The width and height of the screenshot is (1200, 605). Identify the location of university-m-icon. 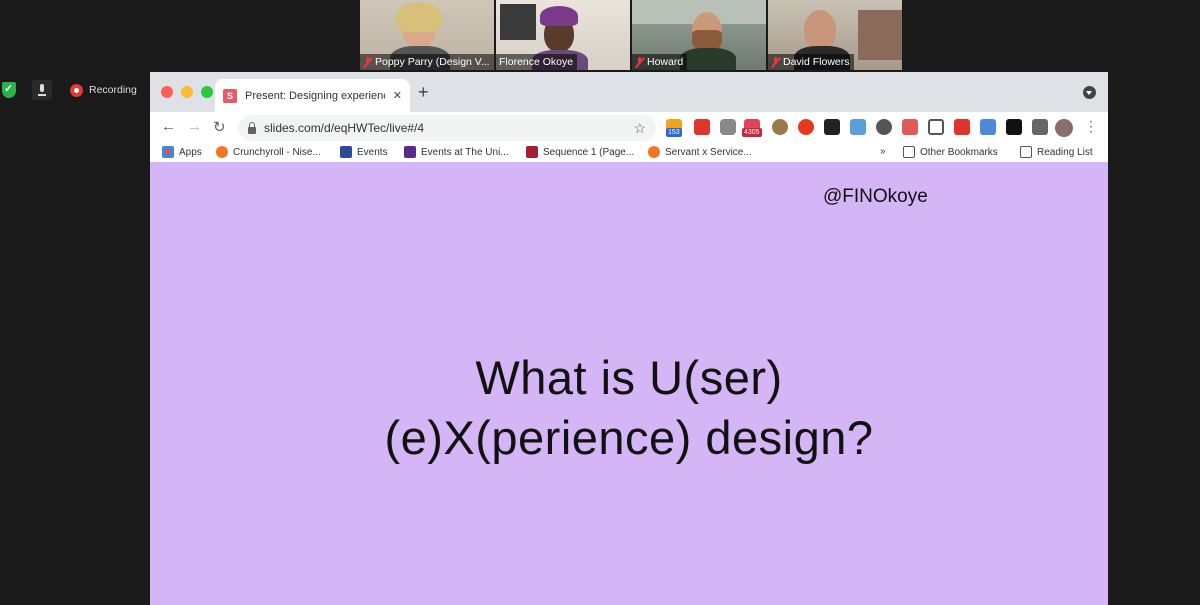
(410, 152).